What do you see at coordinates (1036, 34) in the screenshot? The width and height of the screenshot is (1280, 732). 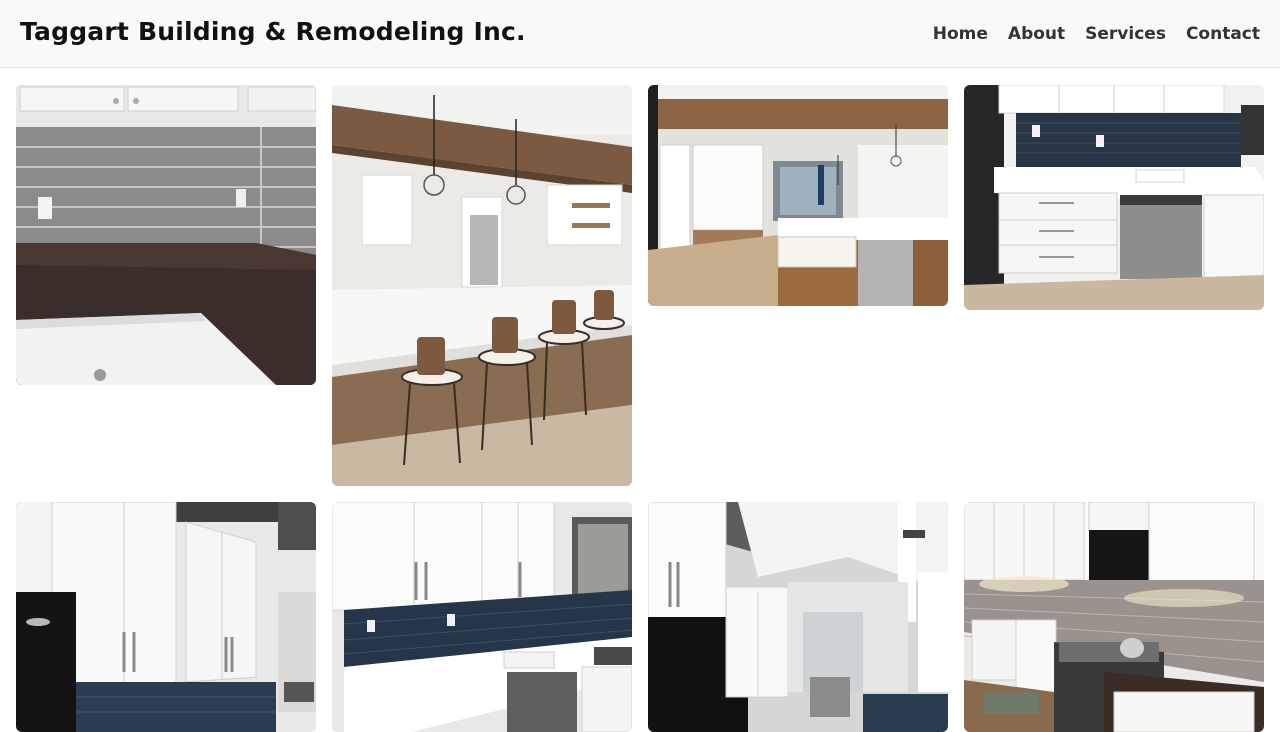 I see `nav-about-link: About` at bounding box center [1036, 34].